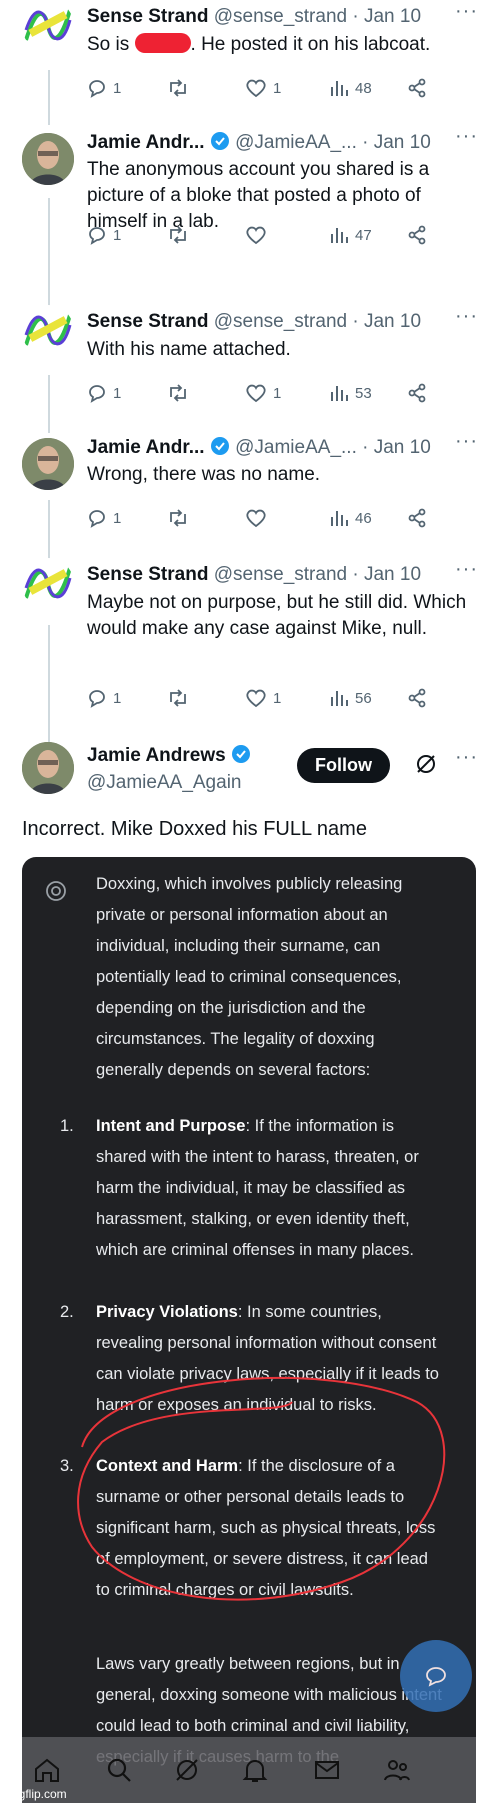 This screenshot has height=1803, width=500. What do you see at coordinates (47, 1770) in the screenshot?
I see `home-icon` at bounding box center [47, 1770].